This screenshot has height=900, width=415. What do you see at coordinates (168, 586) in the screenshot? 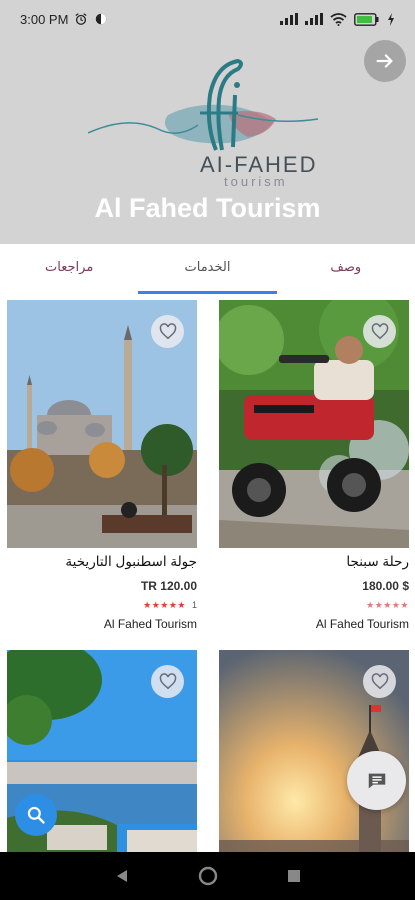
I see `card-price: TR 120.00` at bounding box center [168, 586].